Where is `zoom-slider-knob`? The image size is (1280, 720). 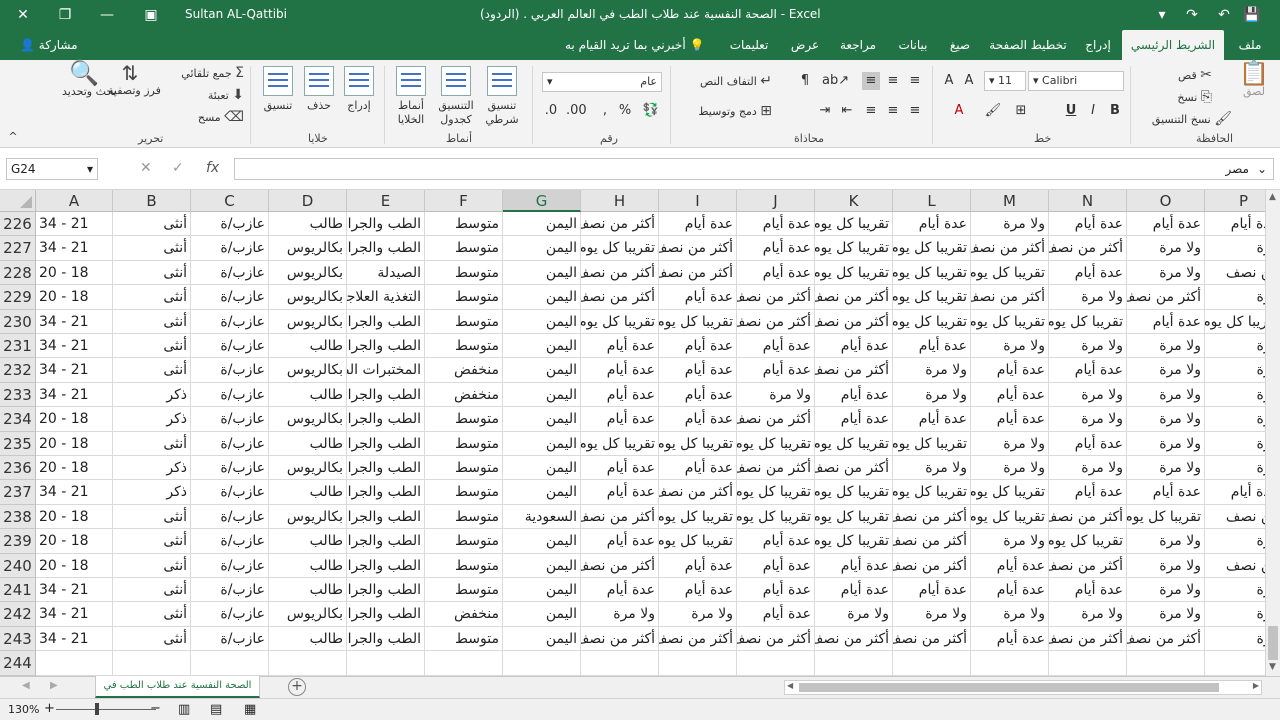 zoom-slider-knob is located at coordinates (97, 709).